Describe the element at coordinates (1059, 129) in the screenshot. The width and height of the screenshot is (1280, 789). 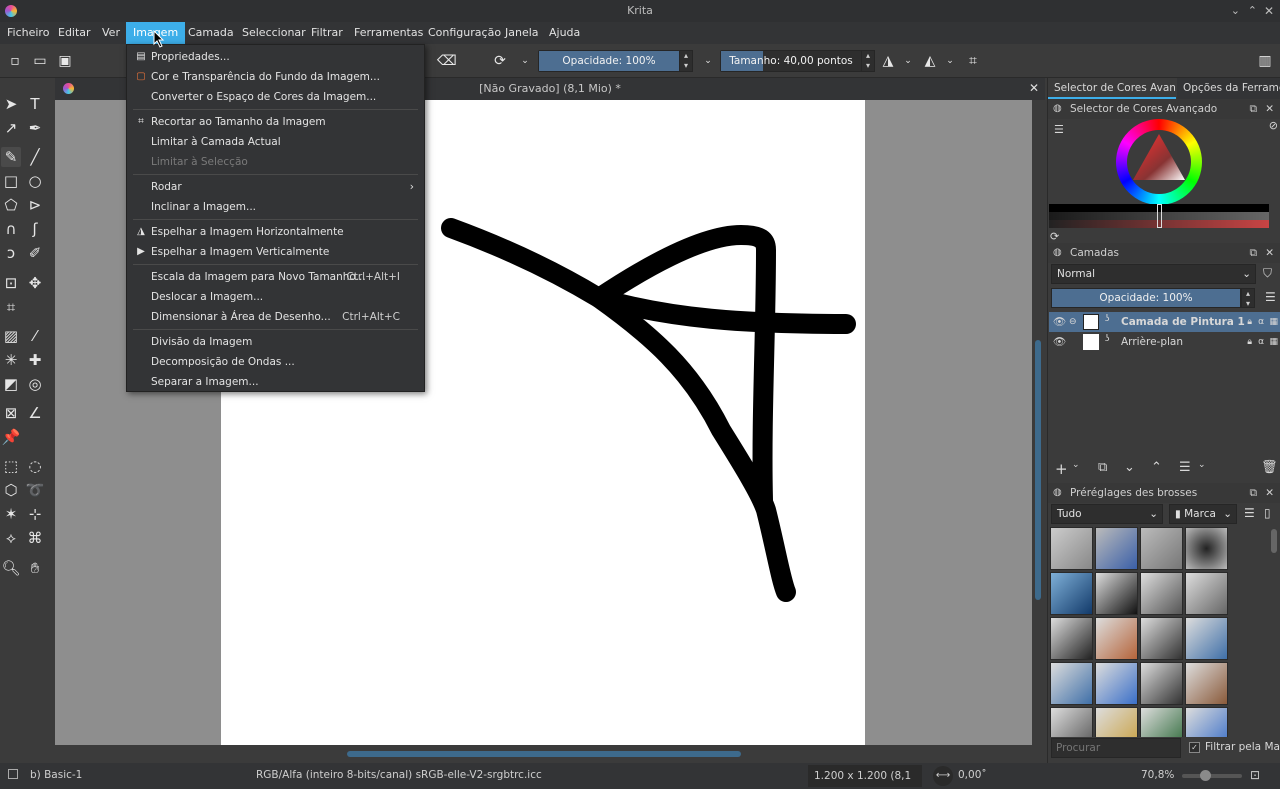
I see `color-settings-icon: ☰` at that location.